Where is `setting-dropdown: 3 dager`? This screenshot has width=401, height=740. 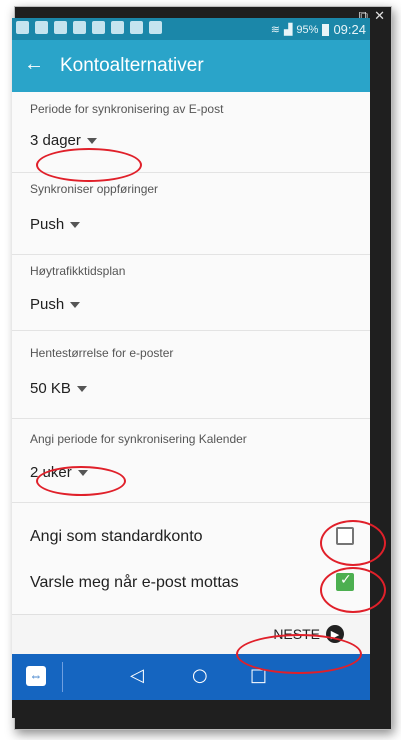 setting-dropdown: 3 dager is located at coordinates (63, 140).